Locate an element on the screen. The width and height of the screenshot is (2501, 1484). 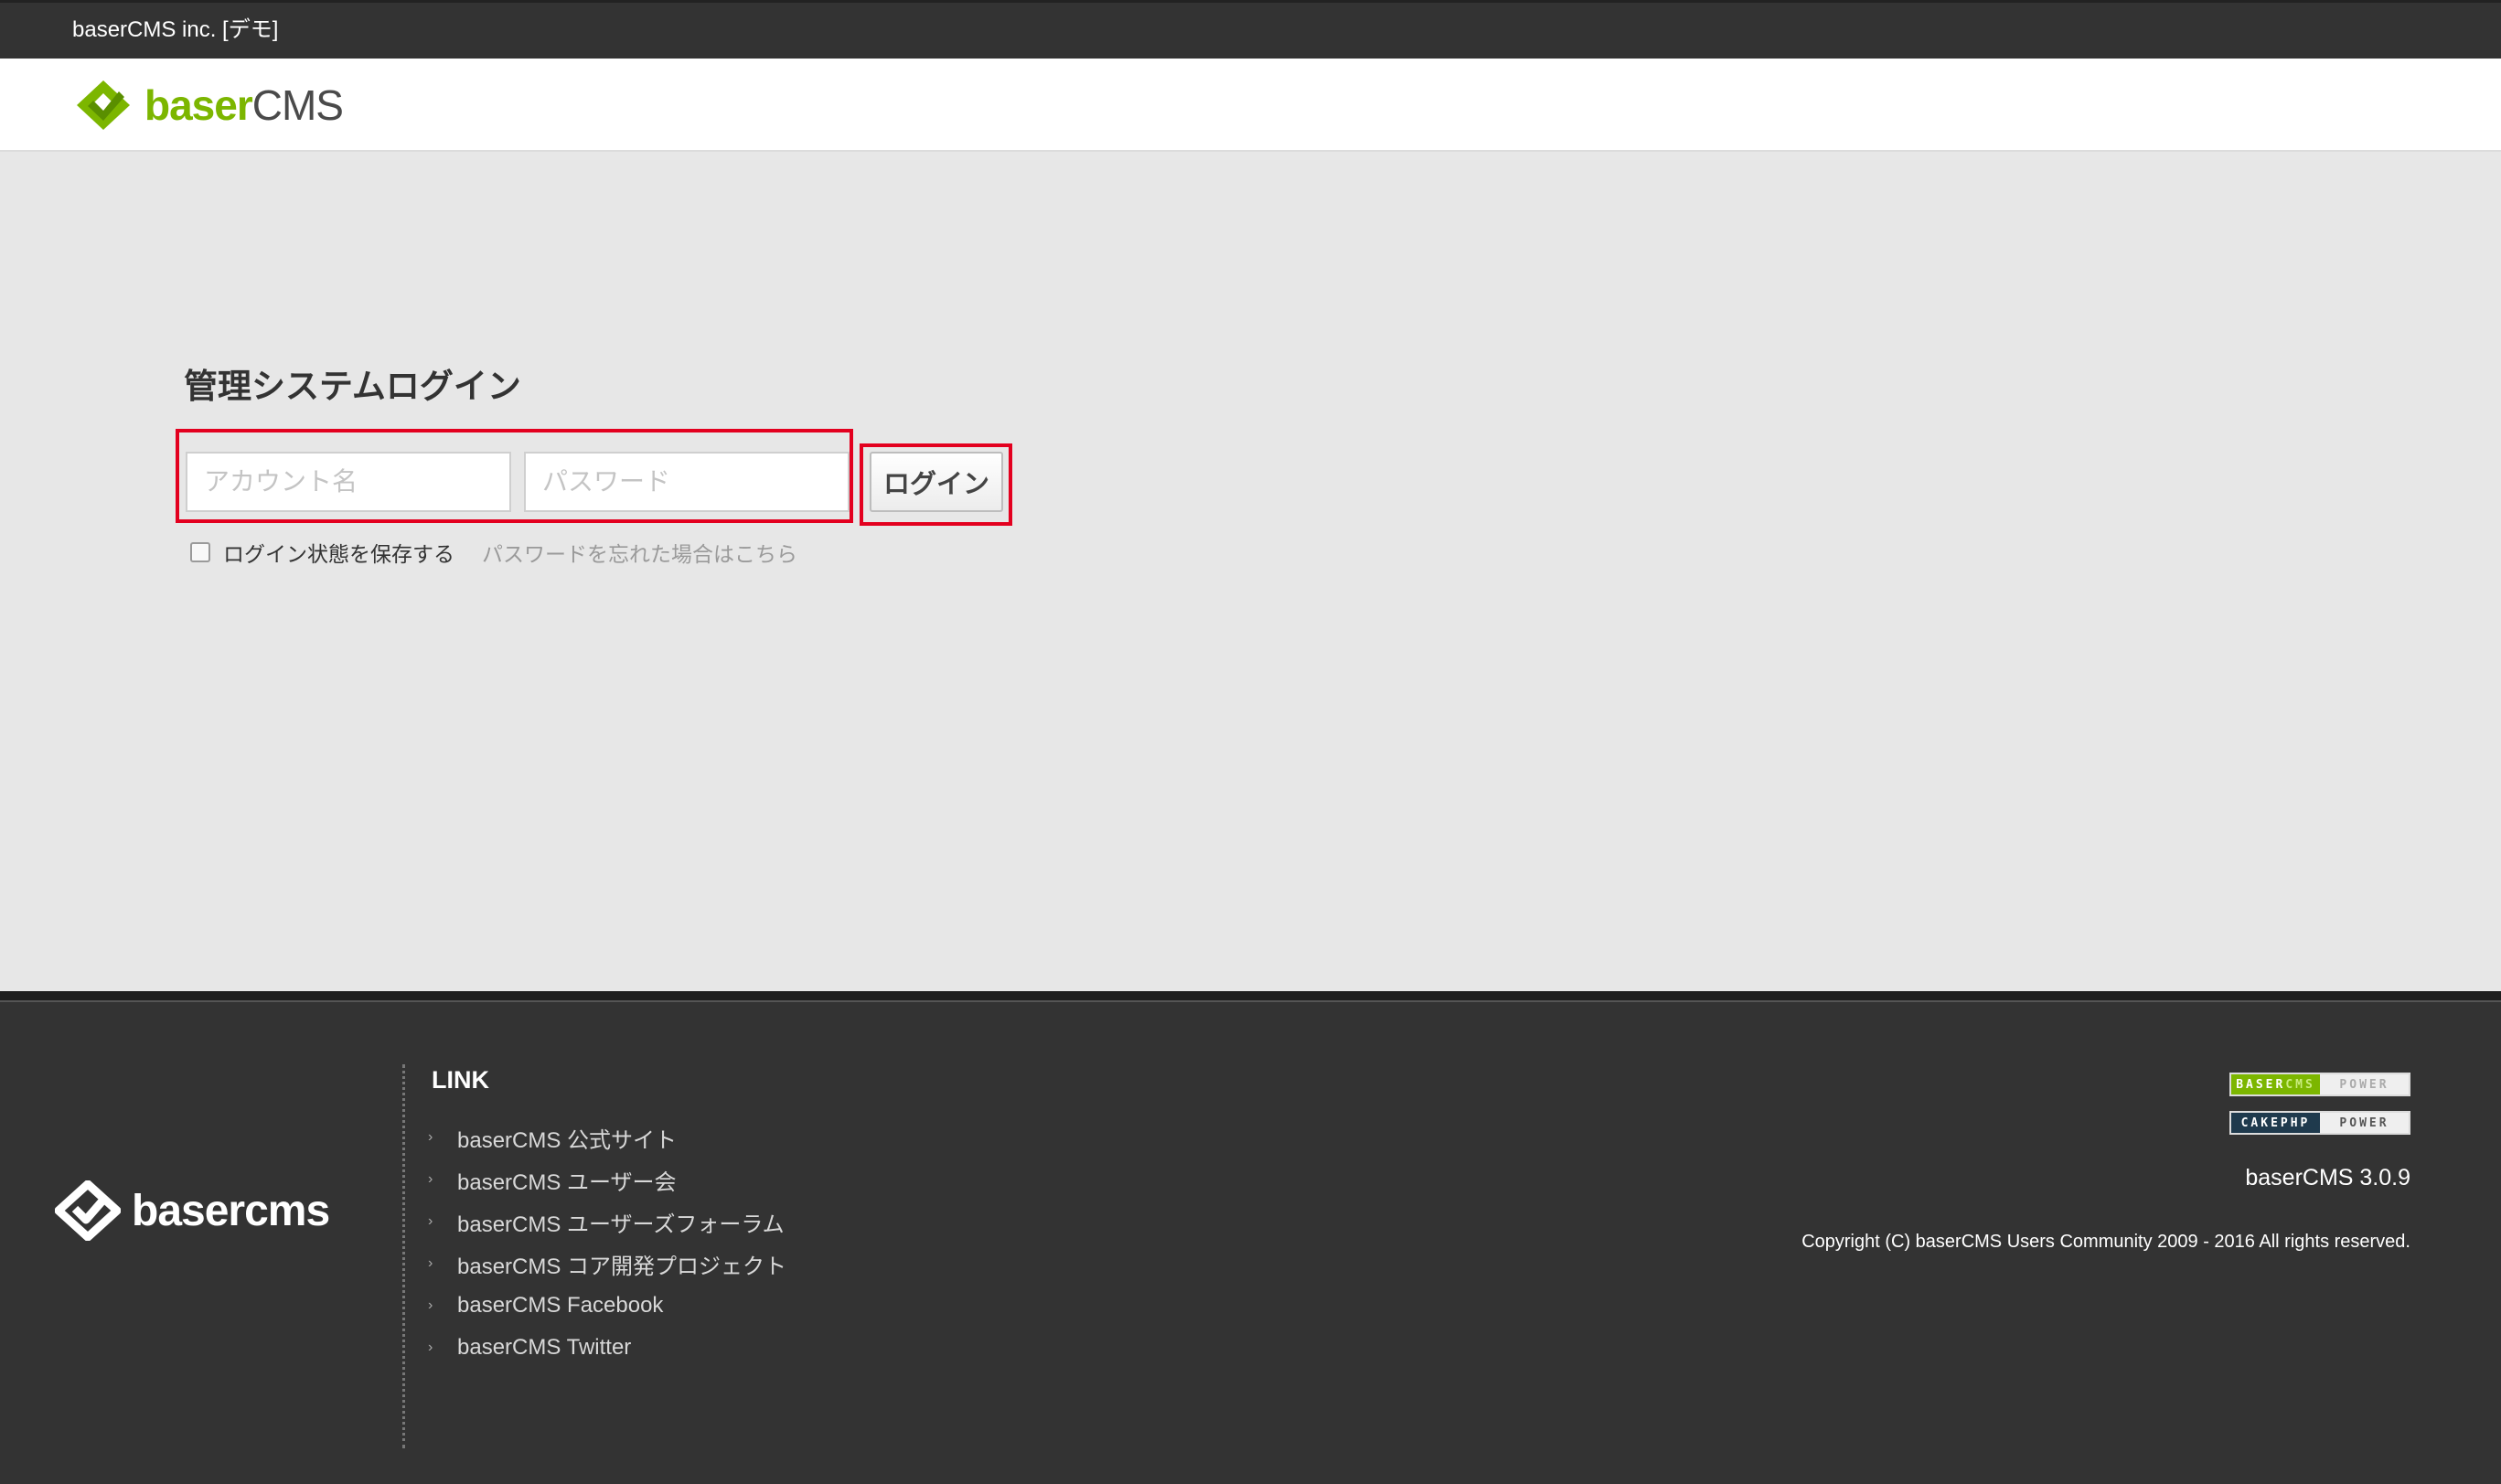
footer-logo-text: basercms is located at coordinates (231, 1210).